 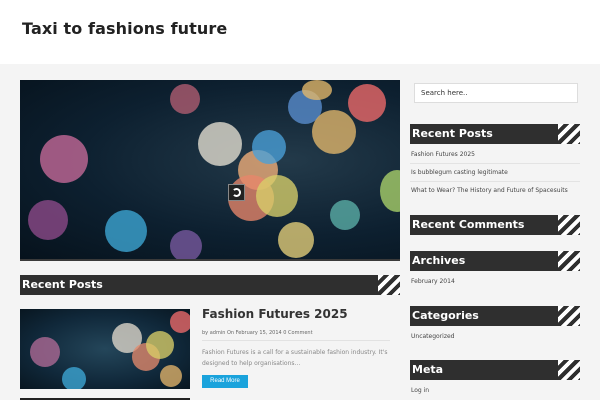 I want to click on read-more-button: Read More, so click(x=225, y=381).